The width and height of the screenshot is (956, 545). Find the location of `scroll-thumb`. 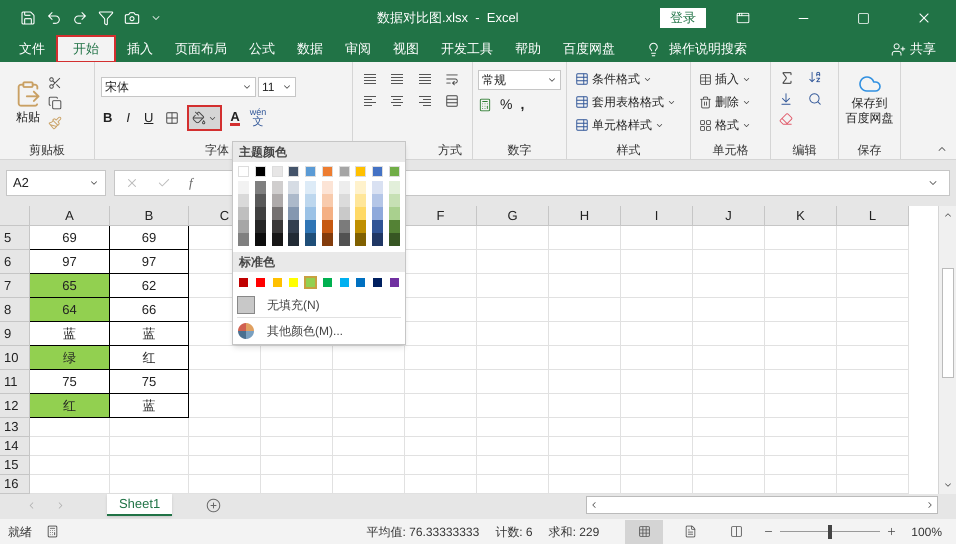

scroll-thumb is located at coordinates (948, 323).